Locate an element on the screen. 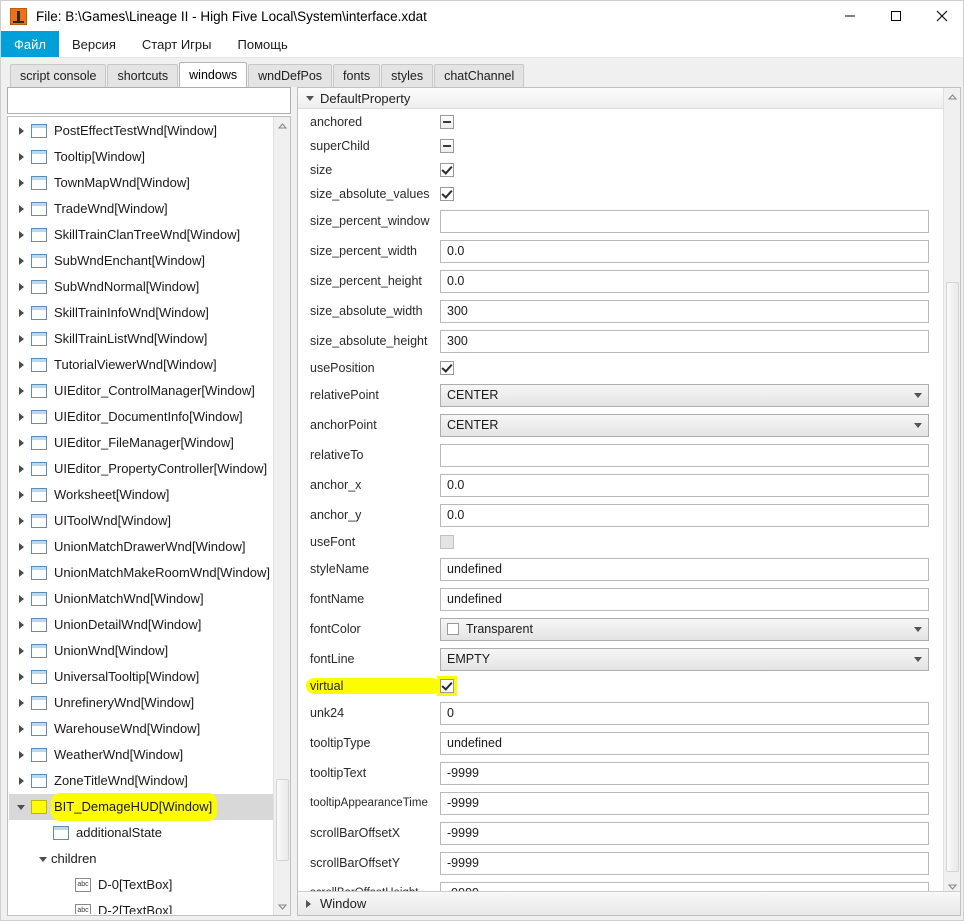 The image size is (964, 921). tree-item: UIEditor_ControlManager[Window] is located at coordinates (141, 391).